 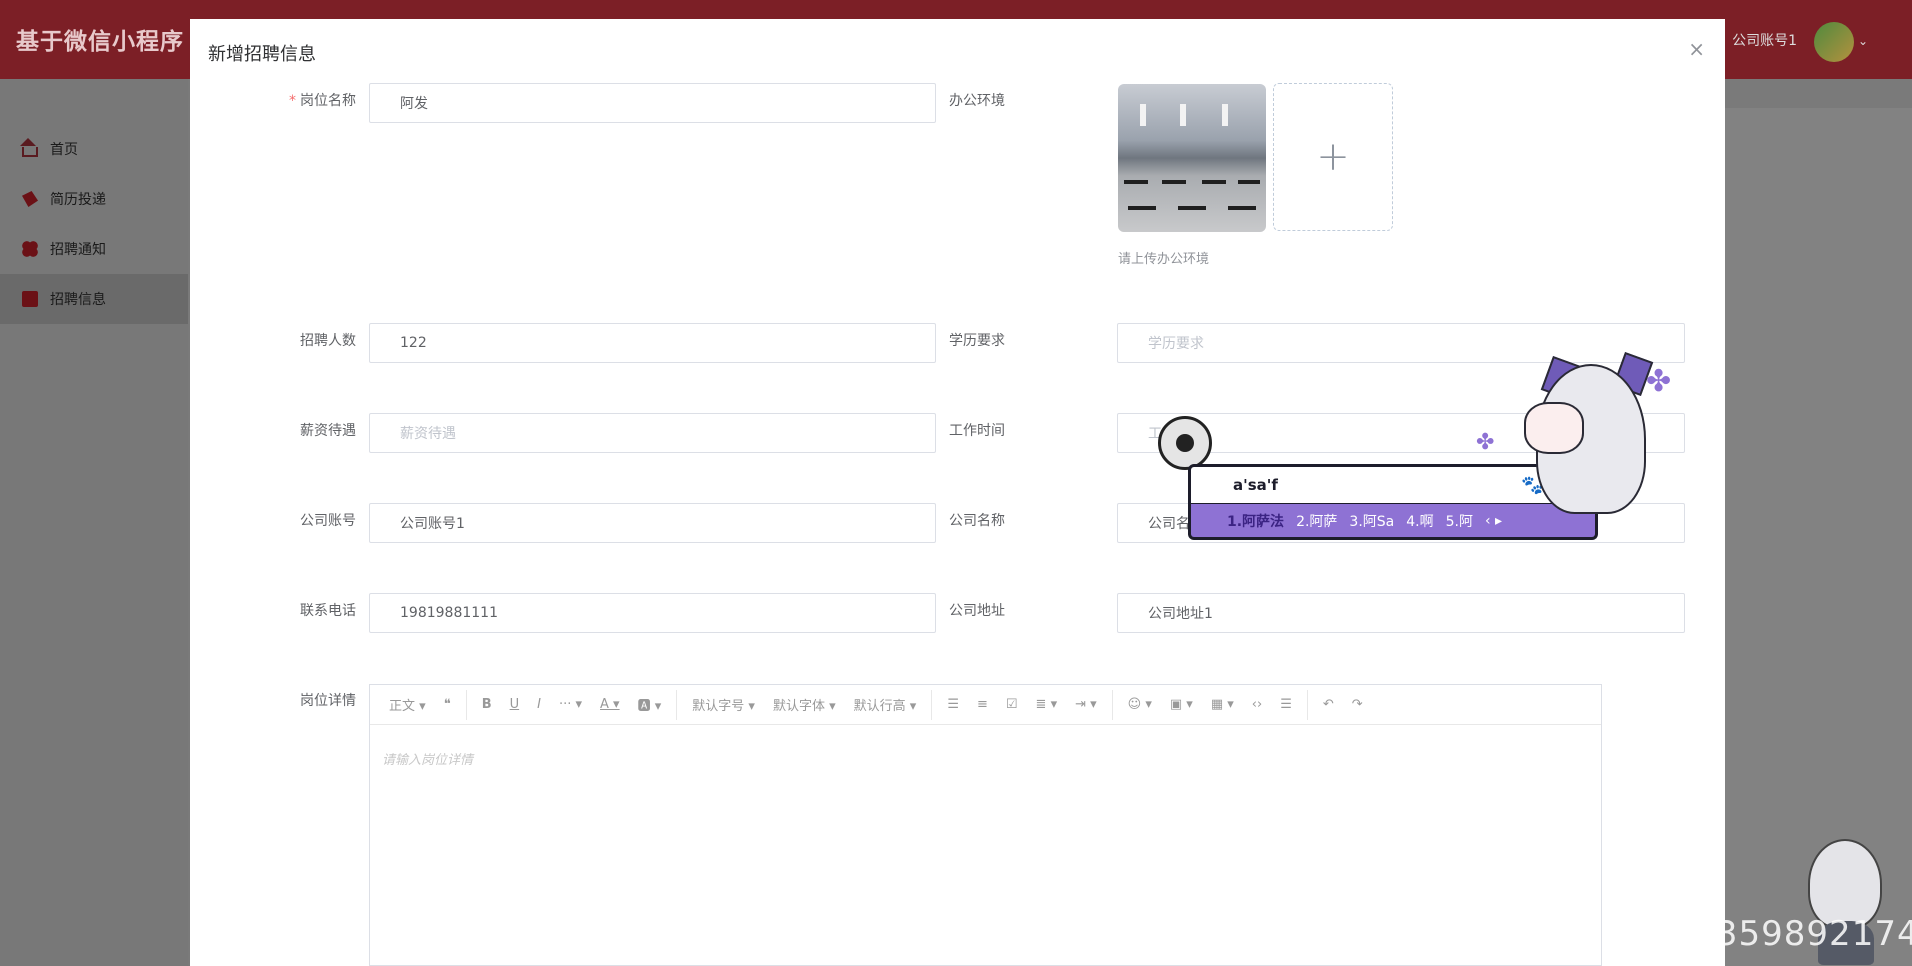 I want to click on sidebar-item-notice: 招聘通知, so click(x=94, y=249).